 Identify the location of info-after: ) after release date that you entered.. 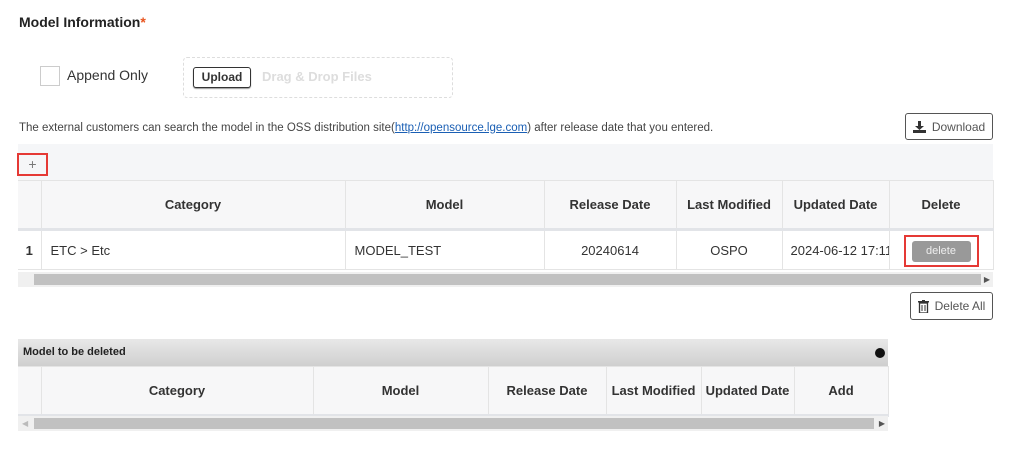
(620, 128).